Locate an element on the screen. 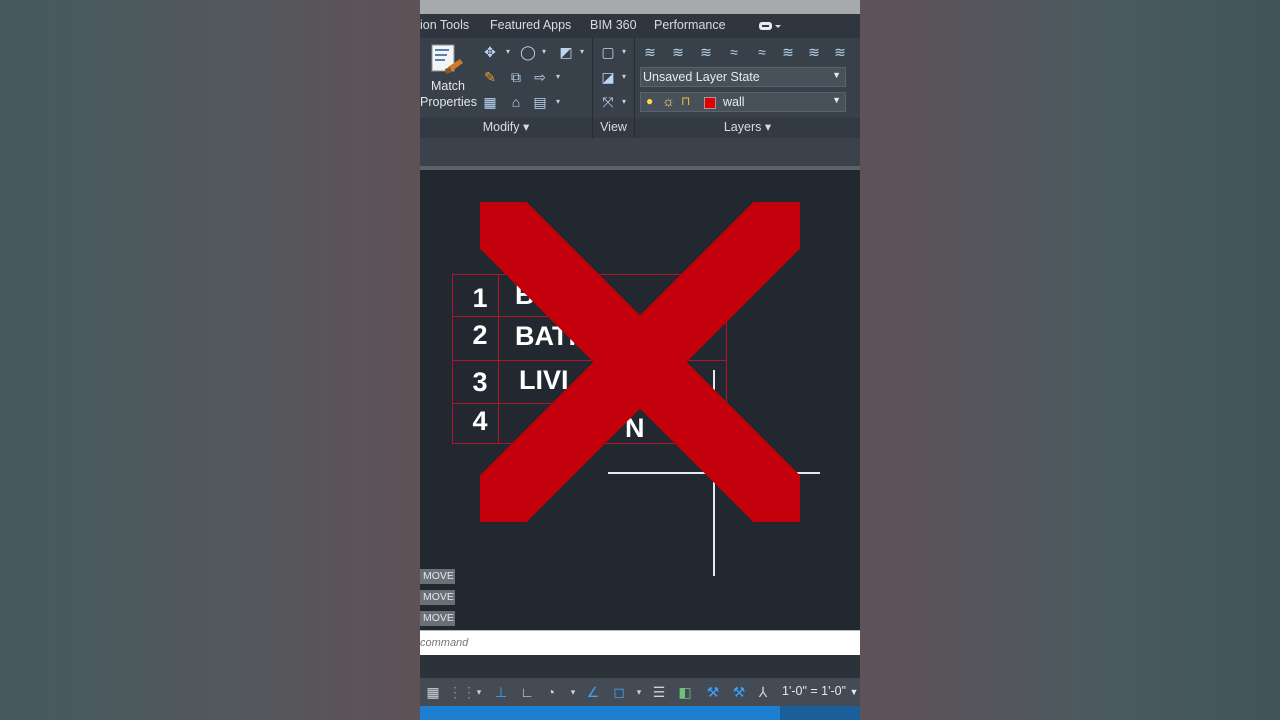 This screenshot has height=720, width=1280. layer-walk-icon: ≋ is located at coordinates (840, 52).